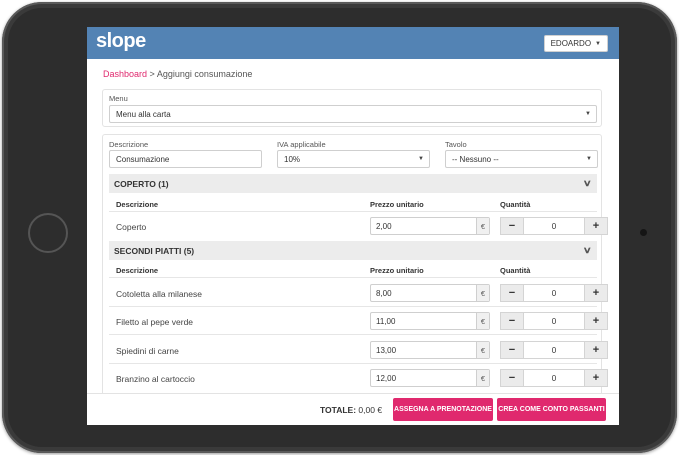 This screenshot has width=679, height=455. Describe the element at coordinates (301, 144) in the screenshot. I see `iva-label: IVA applicabile` at that location.